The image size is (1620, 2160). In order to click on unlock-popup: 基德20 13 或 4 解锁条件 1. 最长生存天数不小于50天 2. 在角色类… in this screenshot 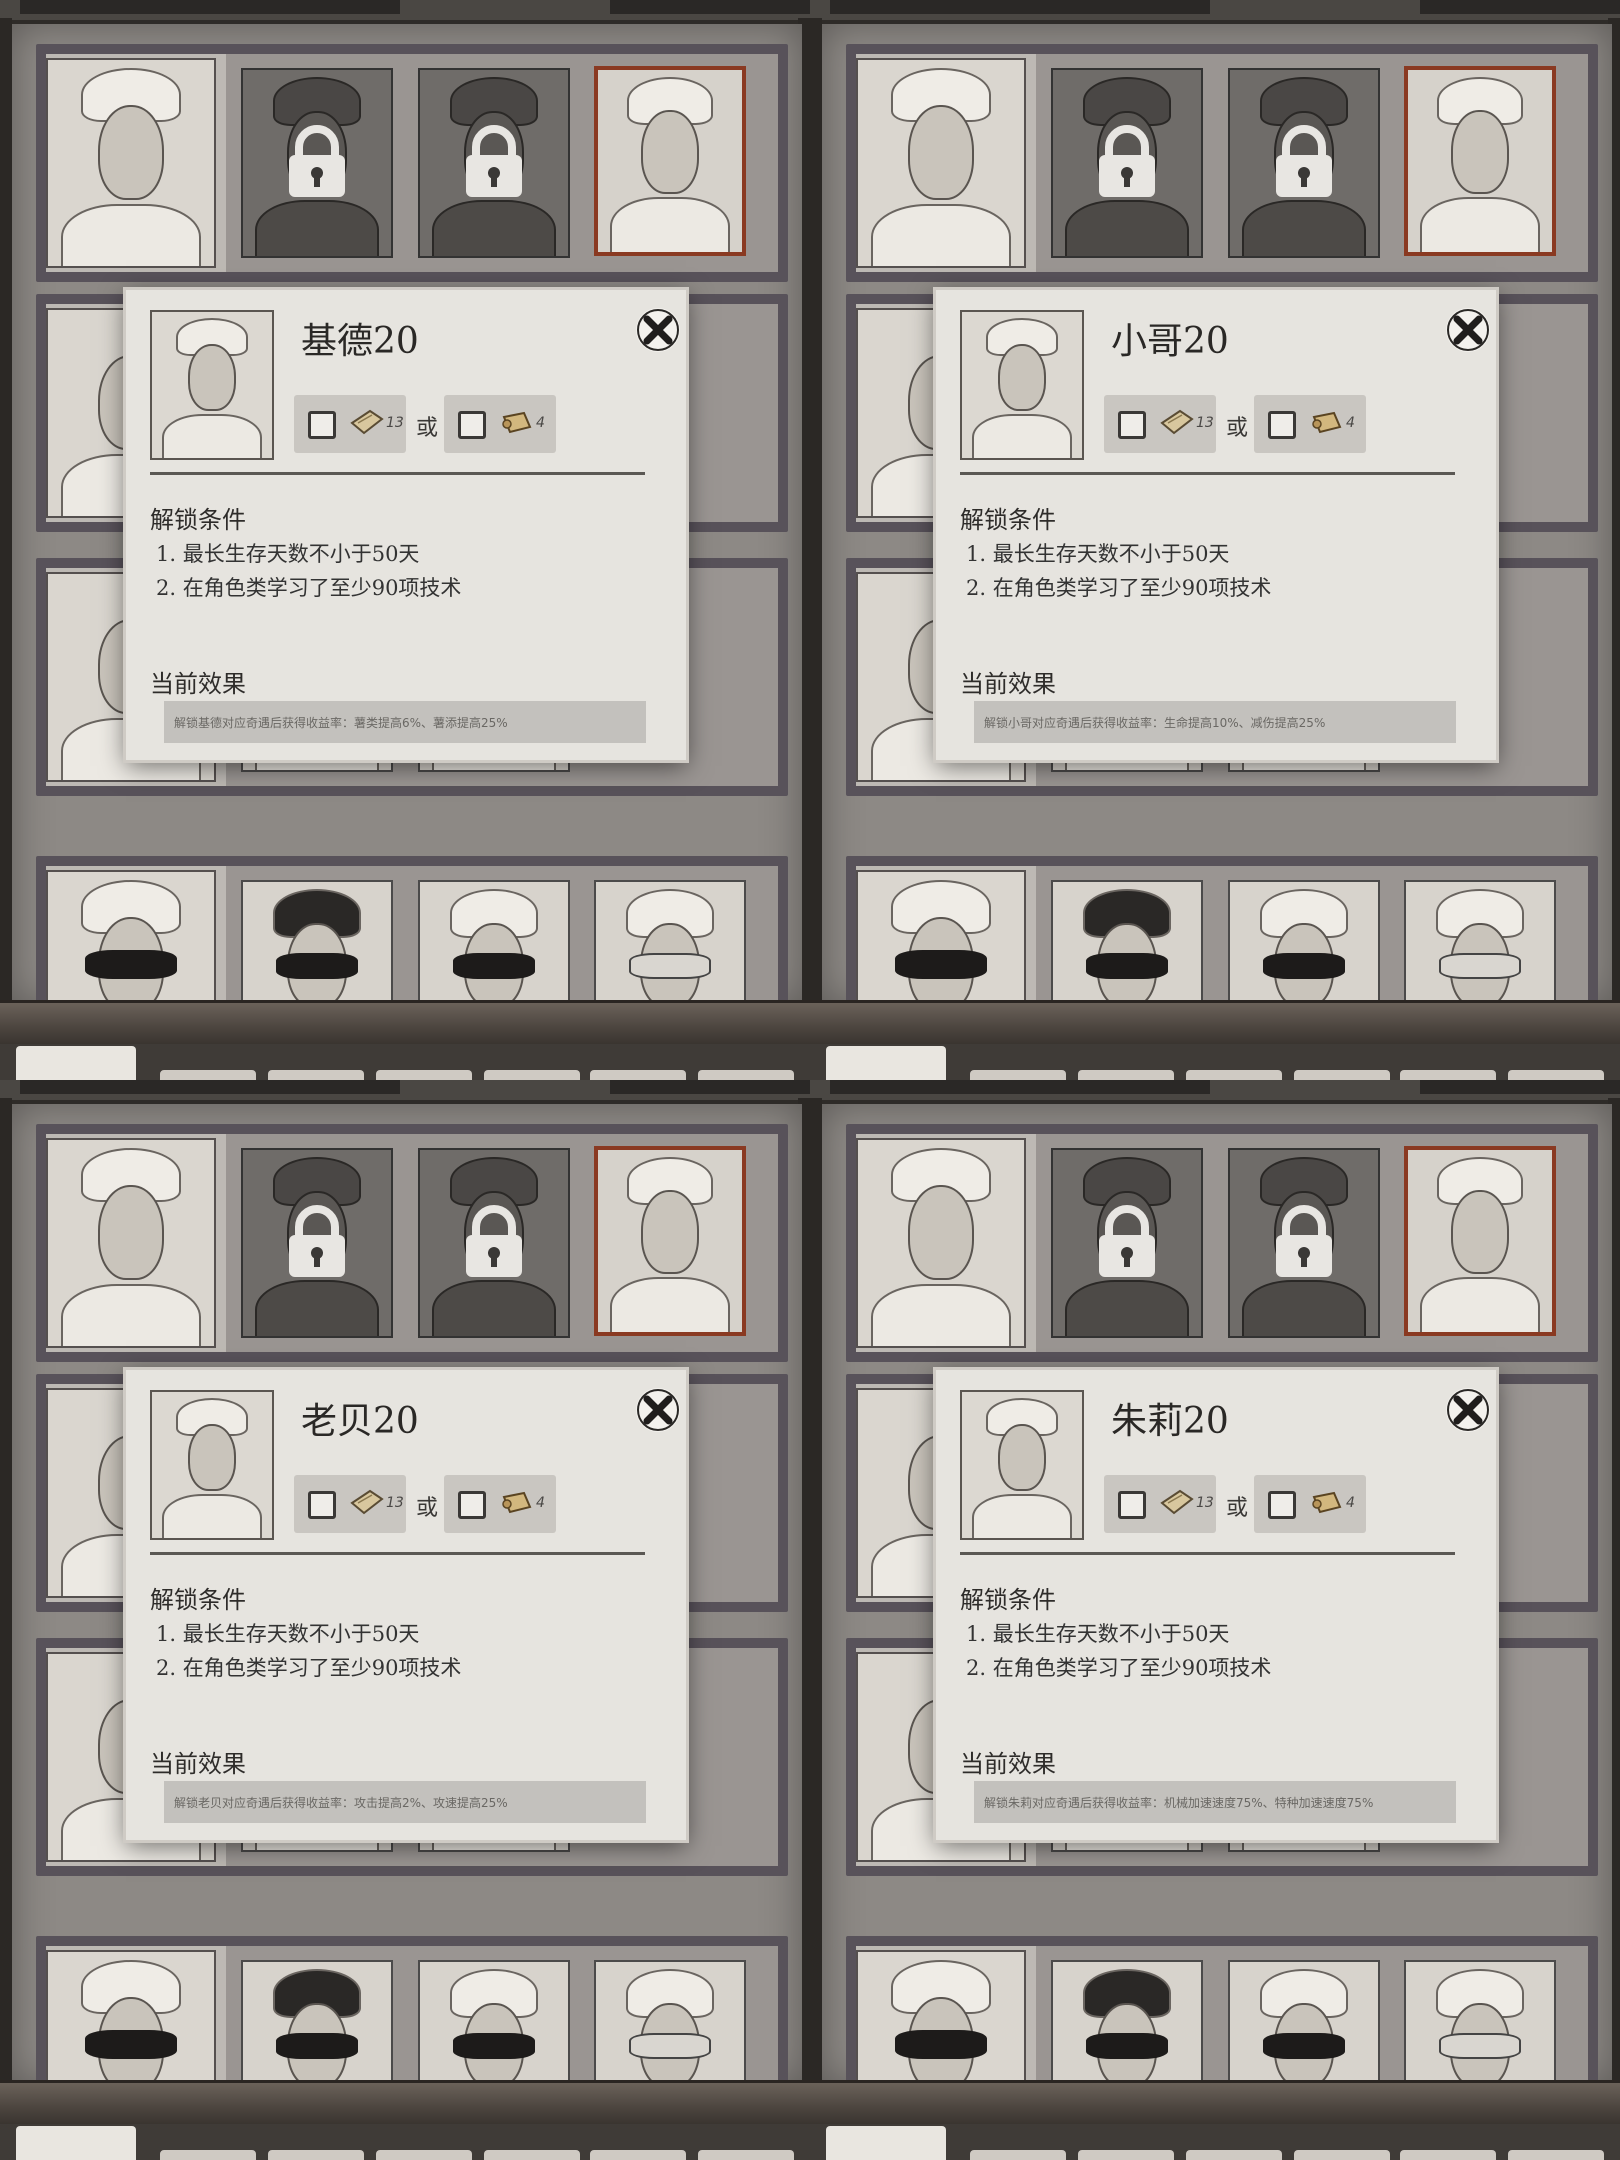, I will do `click(406, 525)`.